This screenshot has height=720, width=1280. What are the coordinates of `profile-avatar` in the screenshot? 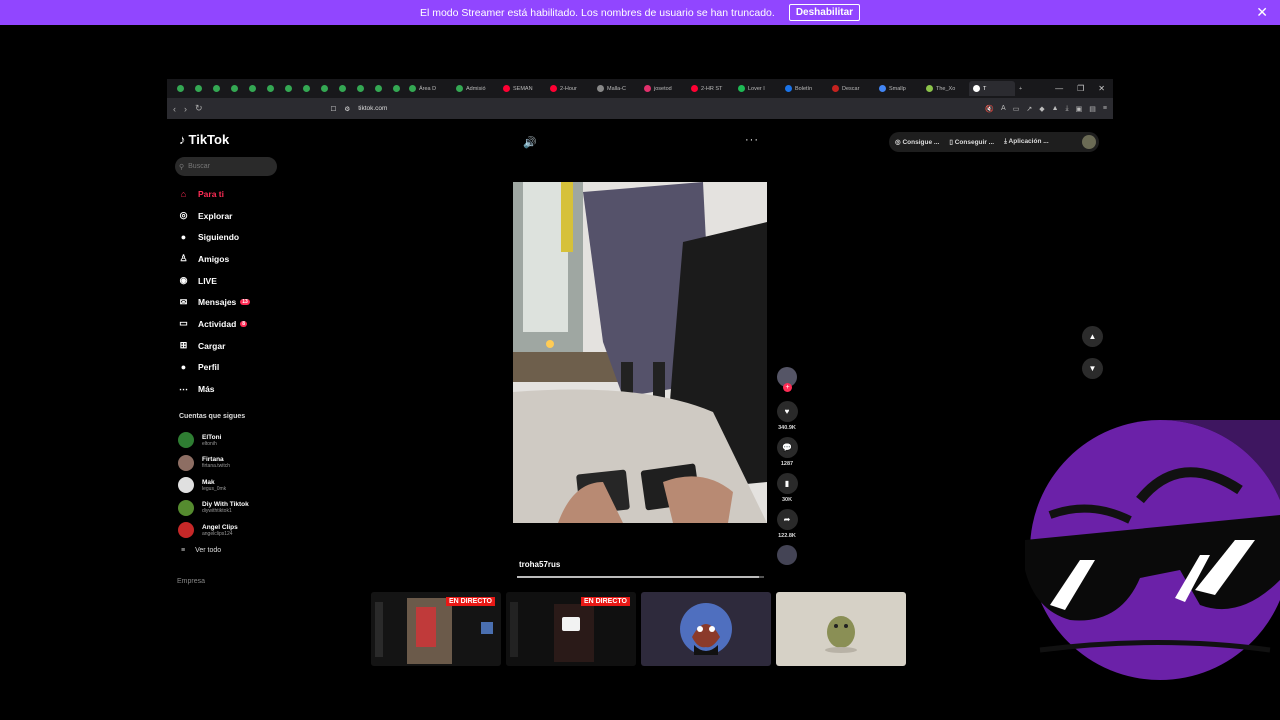 It's located at (1089, 142).